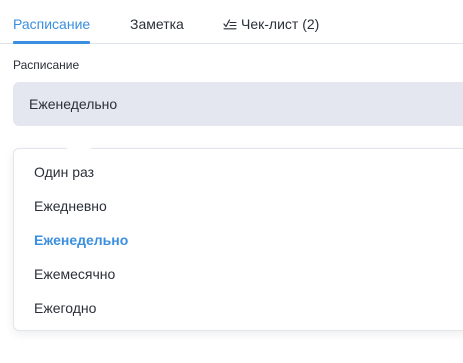  What do you see at coordinates (73, 104) in the screenshot?
I see `schedule-select-value: Еженедельно` at bounding box center [73, 104].